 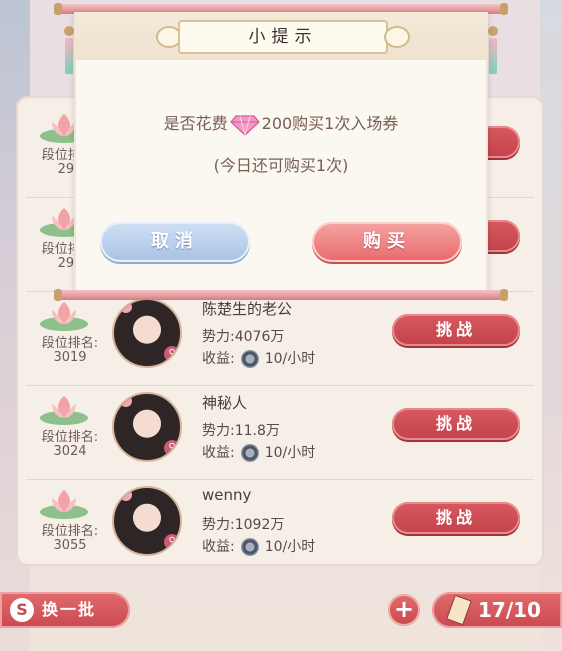 I want to click on scroll-rod-bottom, so click(x=281, y=295).